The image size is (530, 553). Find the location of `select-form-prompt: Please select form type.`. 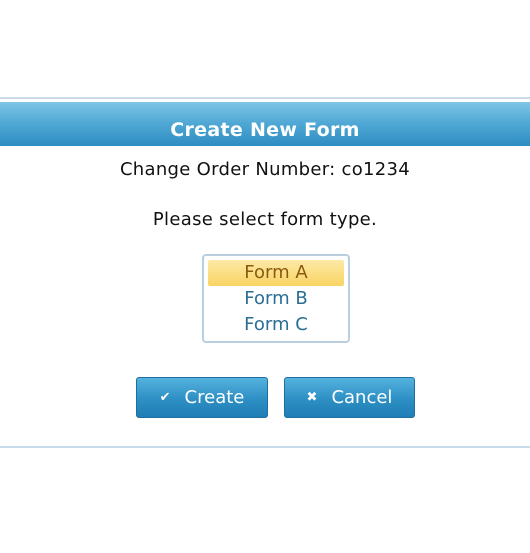

select-form-prompt: Please select form type. is located at coordinates (265, 219).